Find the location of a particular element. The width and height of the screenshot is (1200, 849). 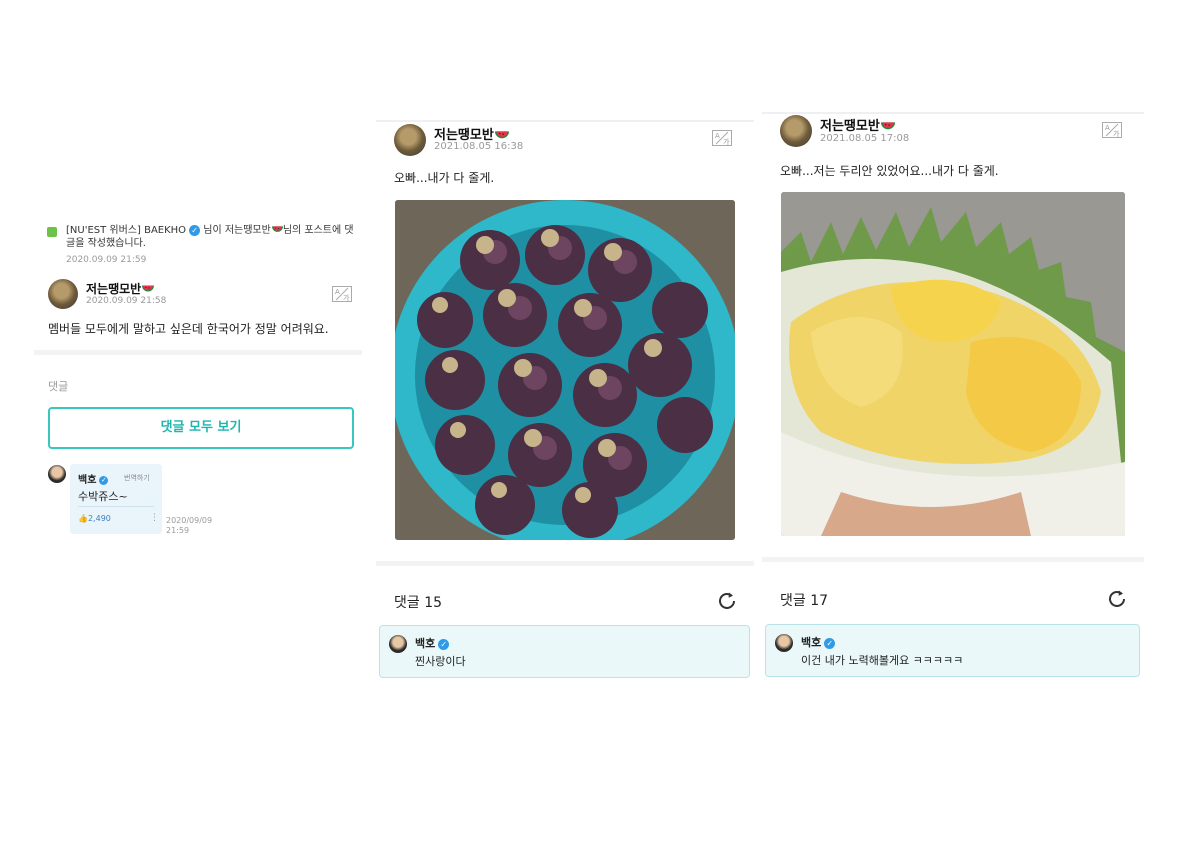

notification-source: [NU'EST 위버스] BAEKHO is located at coordinates (126, 230).